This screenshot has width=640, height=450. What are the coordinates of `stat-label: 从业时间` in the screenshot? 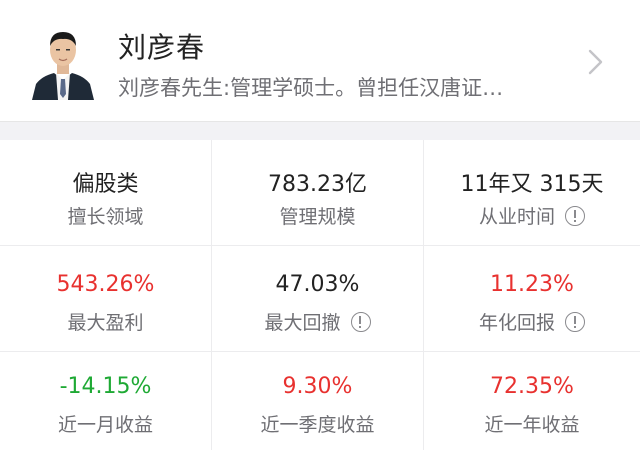 It's located at (516, 217).